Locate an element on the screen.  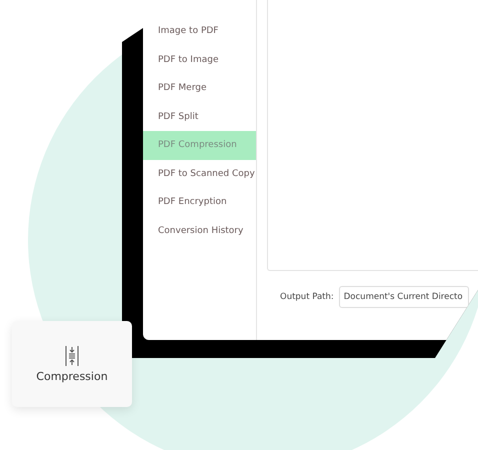
sidebar-item: PDF to Scanned Copy is located at coordinates (199, 174).